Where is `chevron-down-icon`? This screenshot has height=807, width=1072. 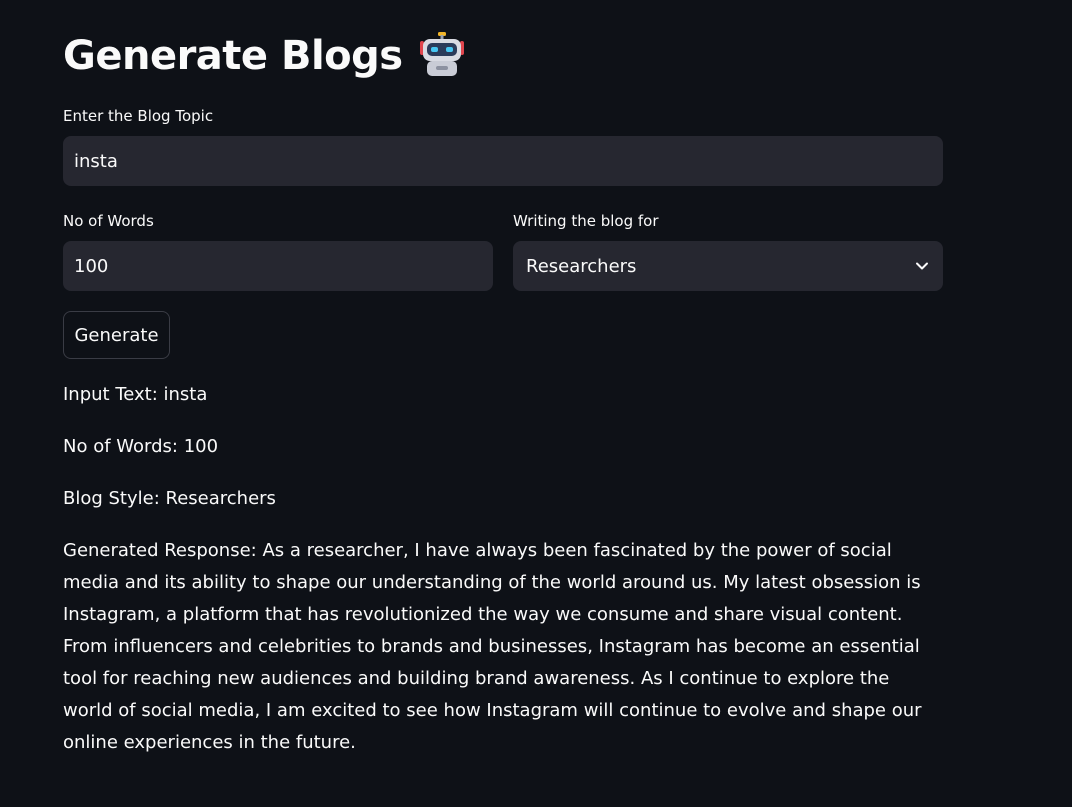
chevron-down-icon is located at coordinates (922, 266).